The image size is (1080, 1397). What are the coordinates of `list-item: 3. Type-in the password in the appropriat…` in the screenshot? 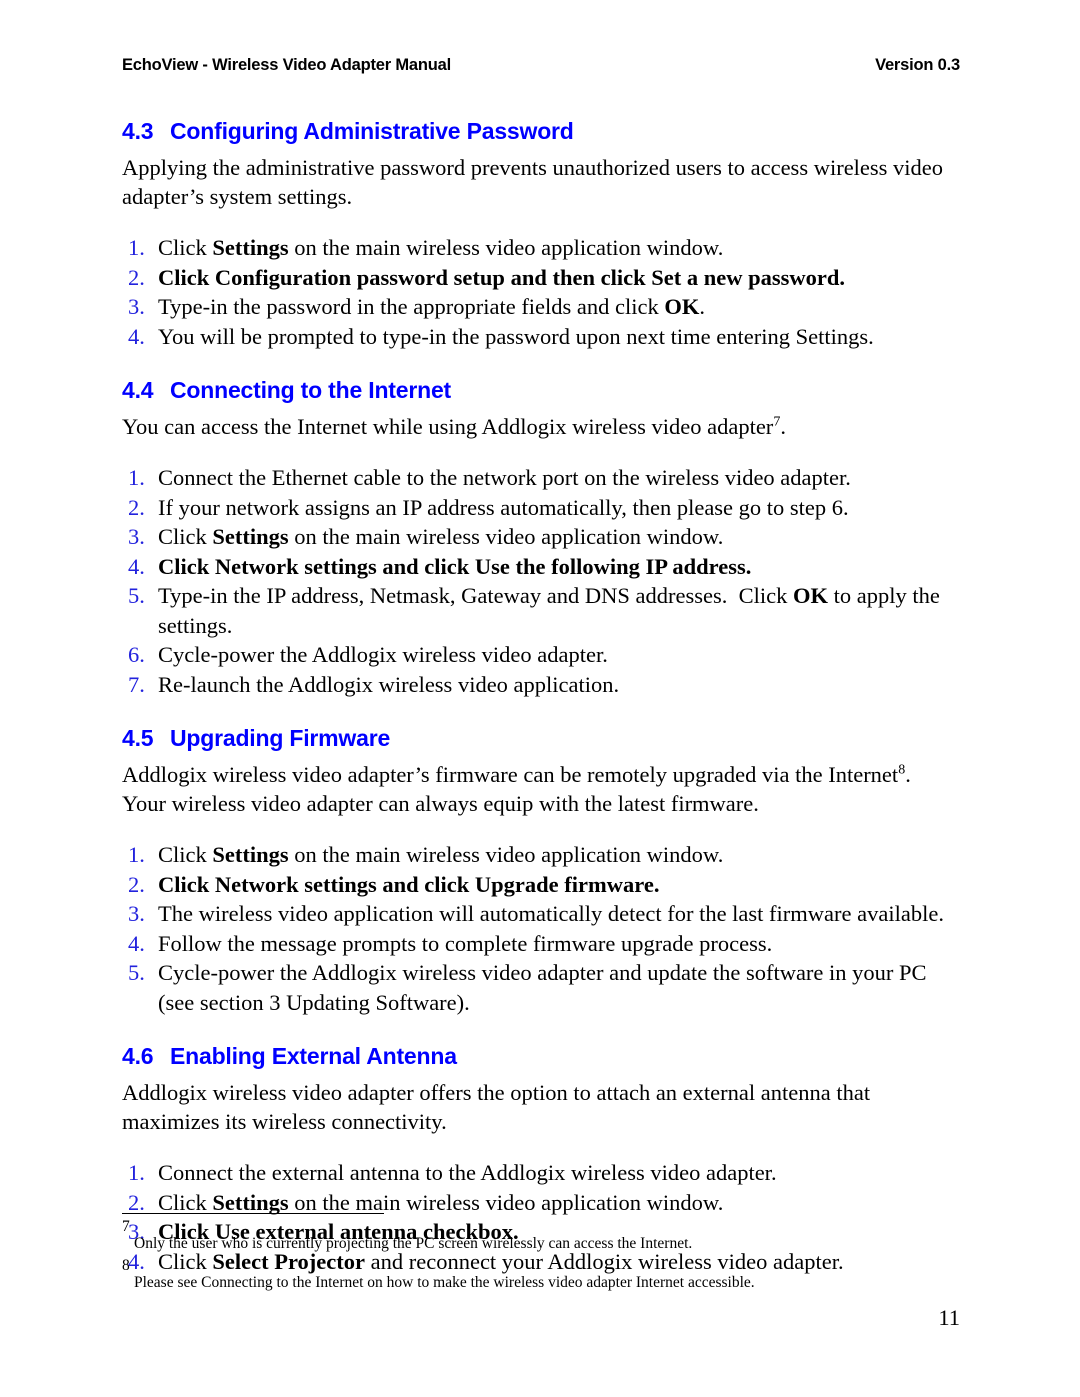 It's located at (542, 307).